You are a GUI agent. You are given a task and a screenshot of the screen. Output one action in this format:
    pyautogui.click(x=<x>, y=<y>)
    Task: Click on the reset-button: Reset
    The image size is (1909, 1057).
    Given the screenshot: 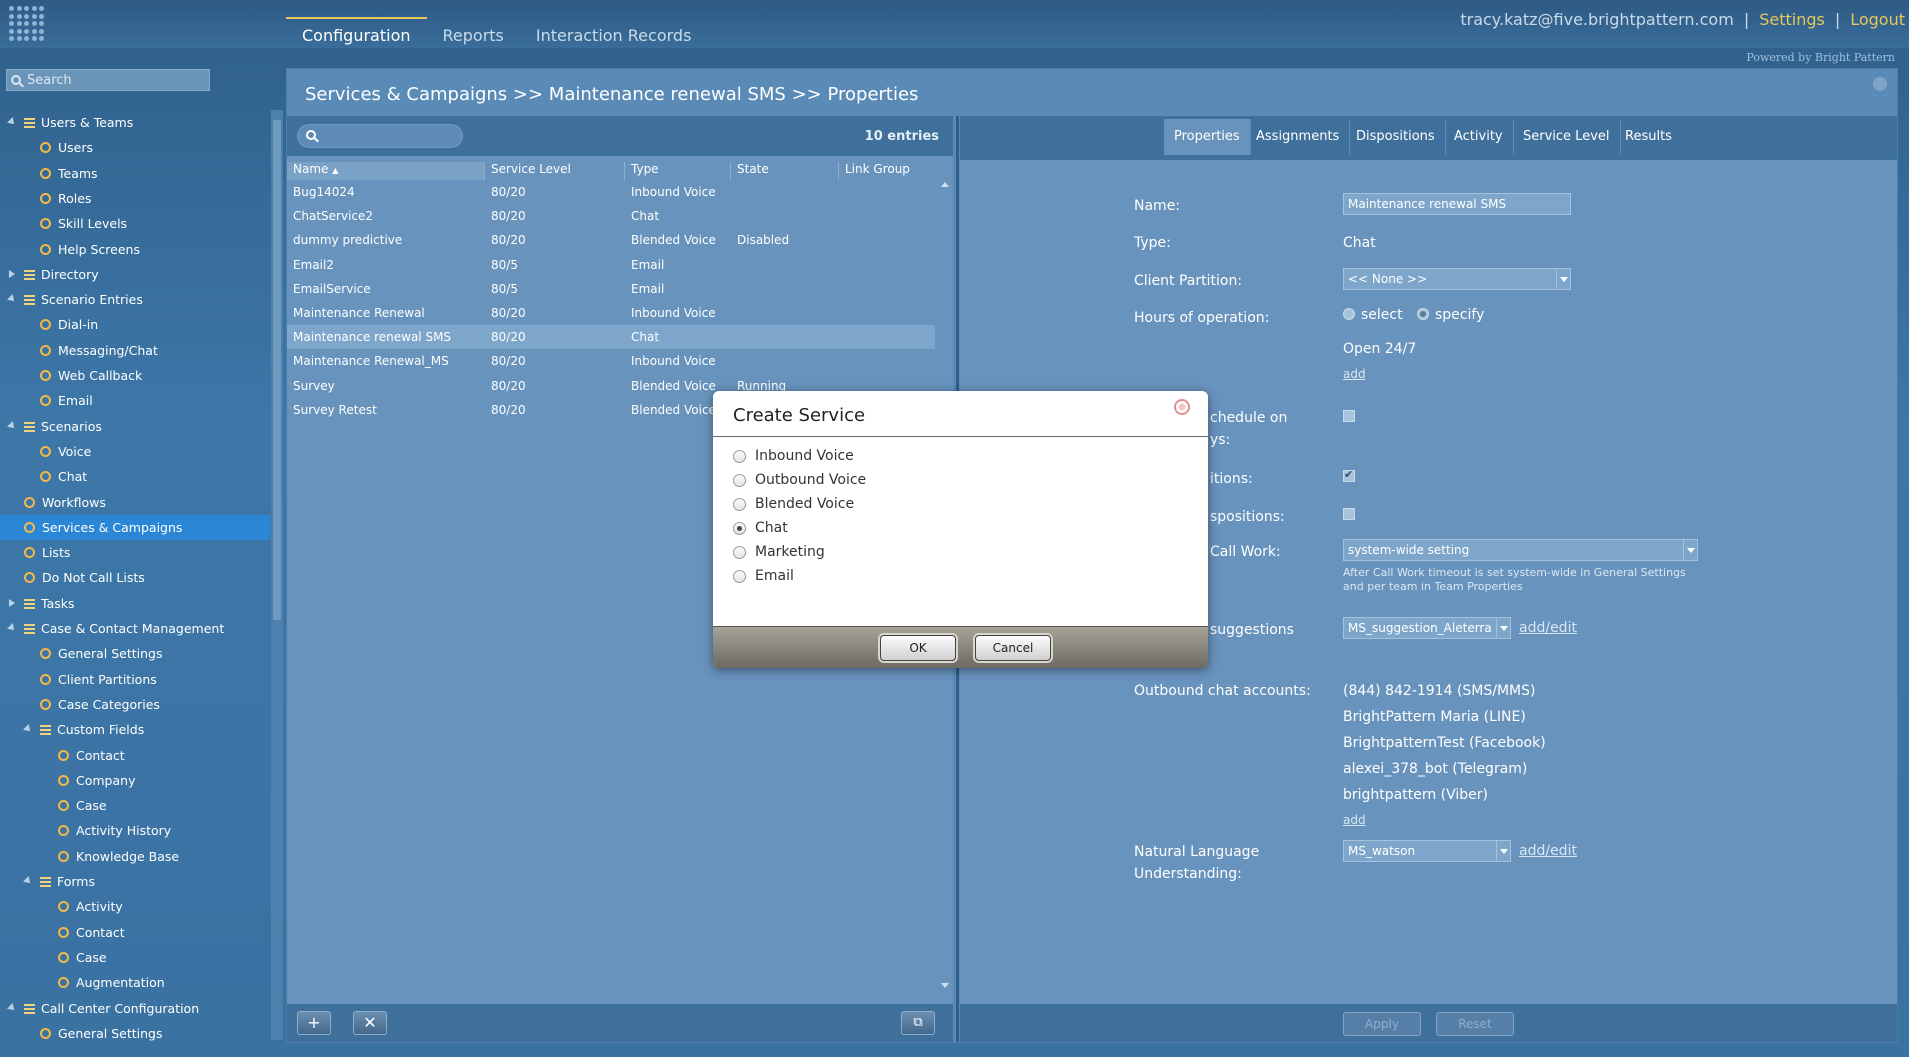 What is the action you would take?
    pyautogui.click(x=1475, y=1024)
    